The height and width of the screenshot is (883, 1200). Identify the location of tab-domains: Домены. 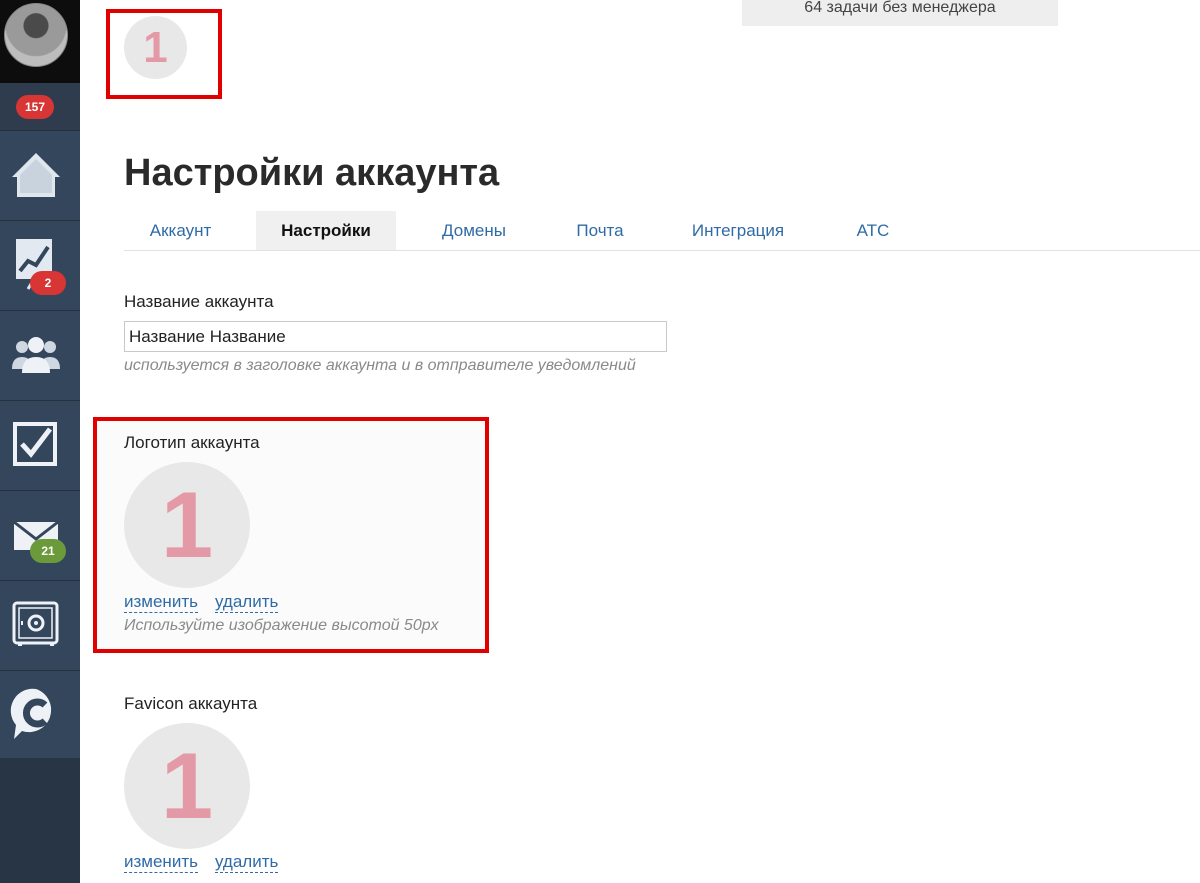
(474, 230).